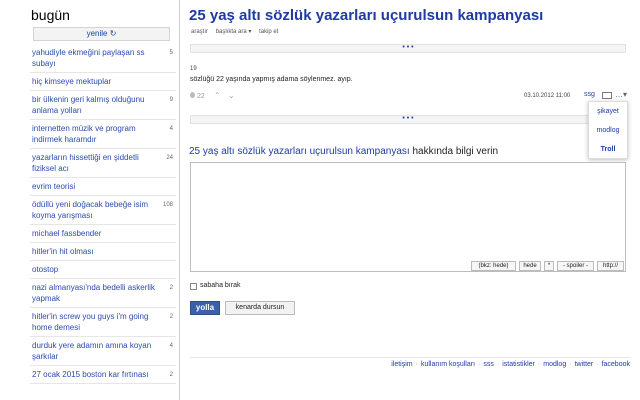  Describe the element at coordinates (217, 95) in the screenshot. I see `upvote-icon: ⌃` at that location.